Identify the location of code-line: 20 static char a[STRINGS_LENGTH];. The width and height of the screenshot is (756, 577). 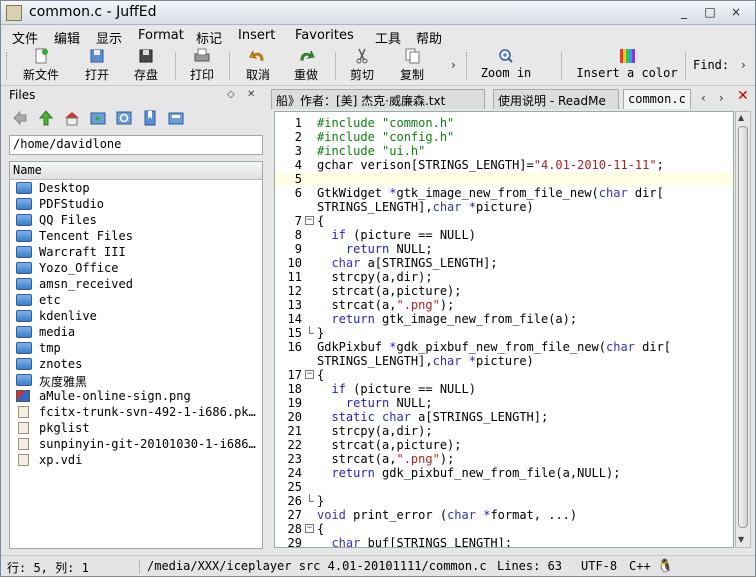
(504, 417).